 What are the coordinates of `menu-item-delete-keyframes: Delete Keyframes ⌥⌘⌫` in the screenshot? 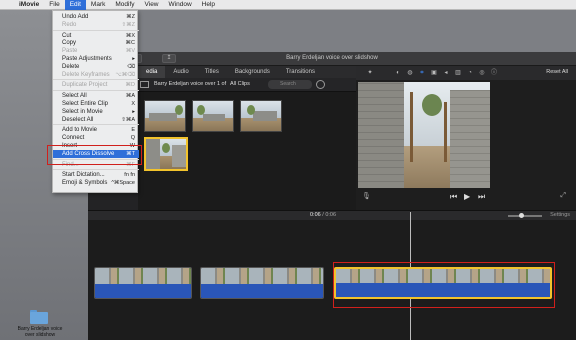 It's located at (96, 75).